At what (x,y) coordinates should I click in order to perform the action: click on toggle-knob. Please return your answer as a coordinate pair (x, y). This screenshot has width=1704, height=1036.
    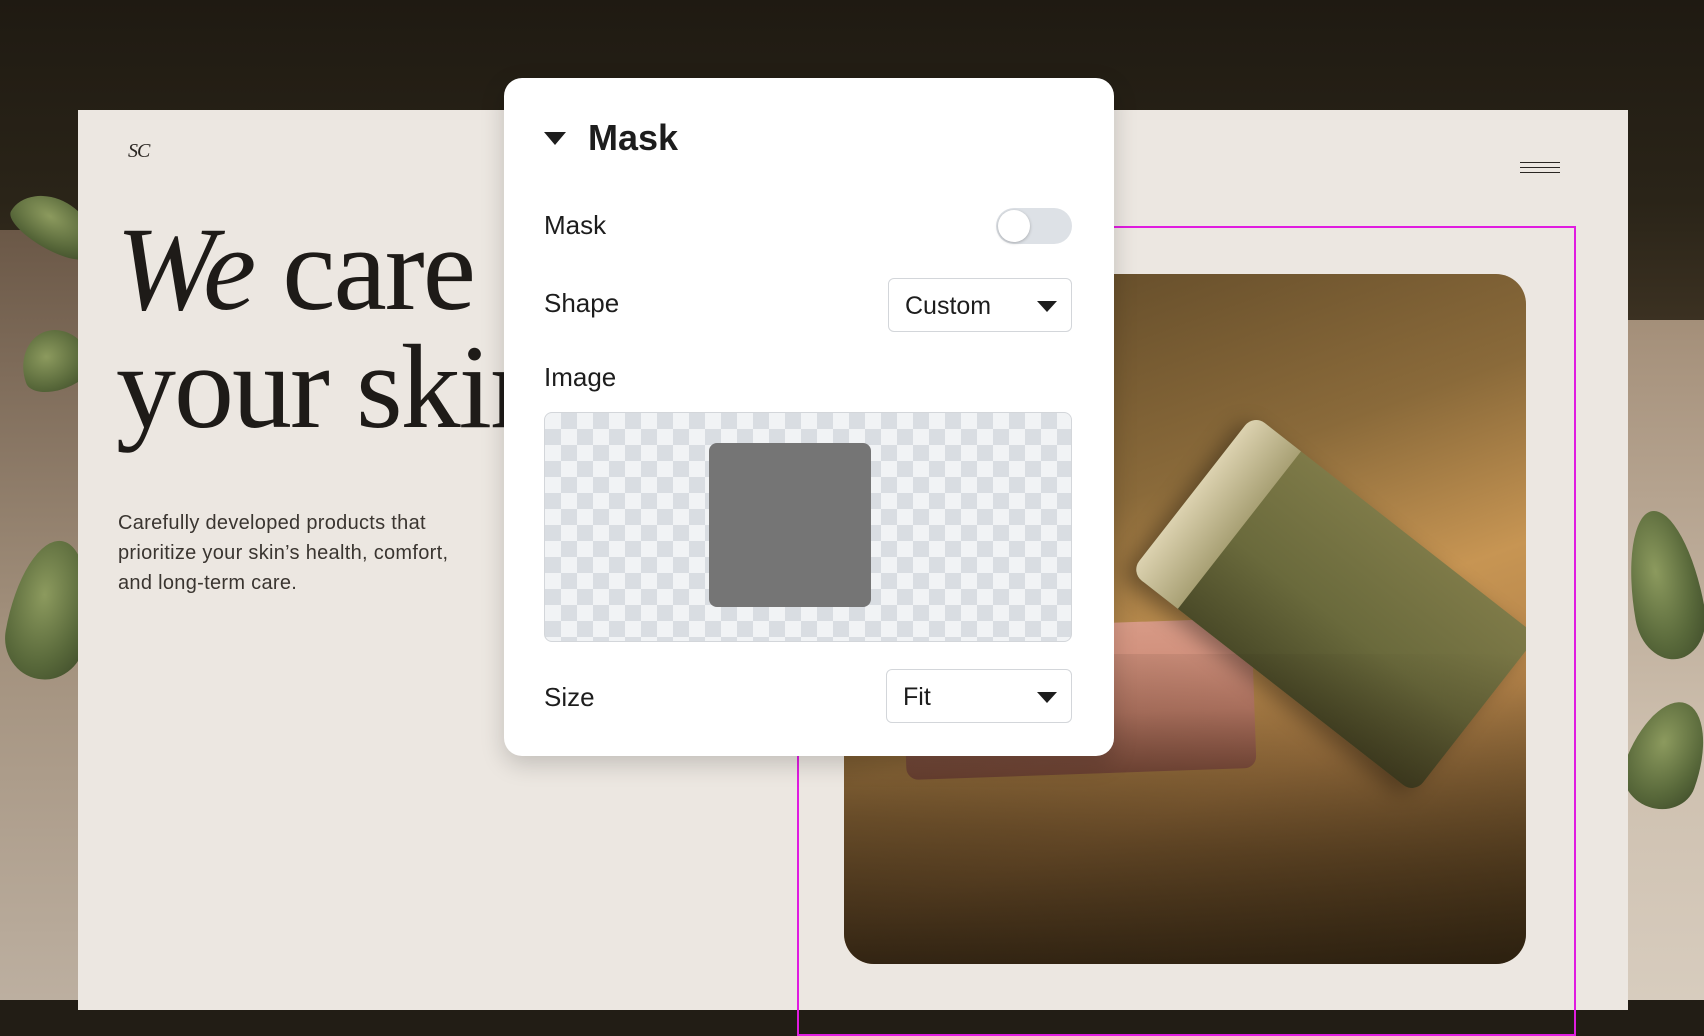
    Looking at the image, I should click on (1014, 226).